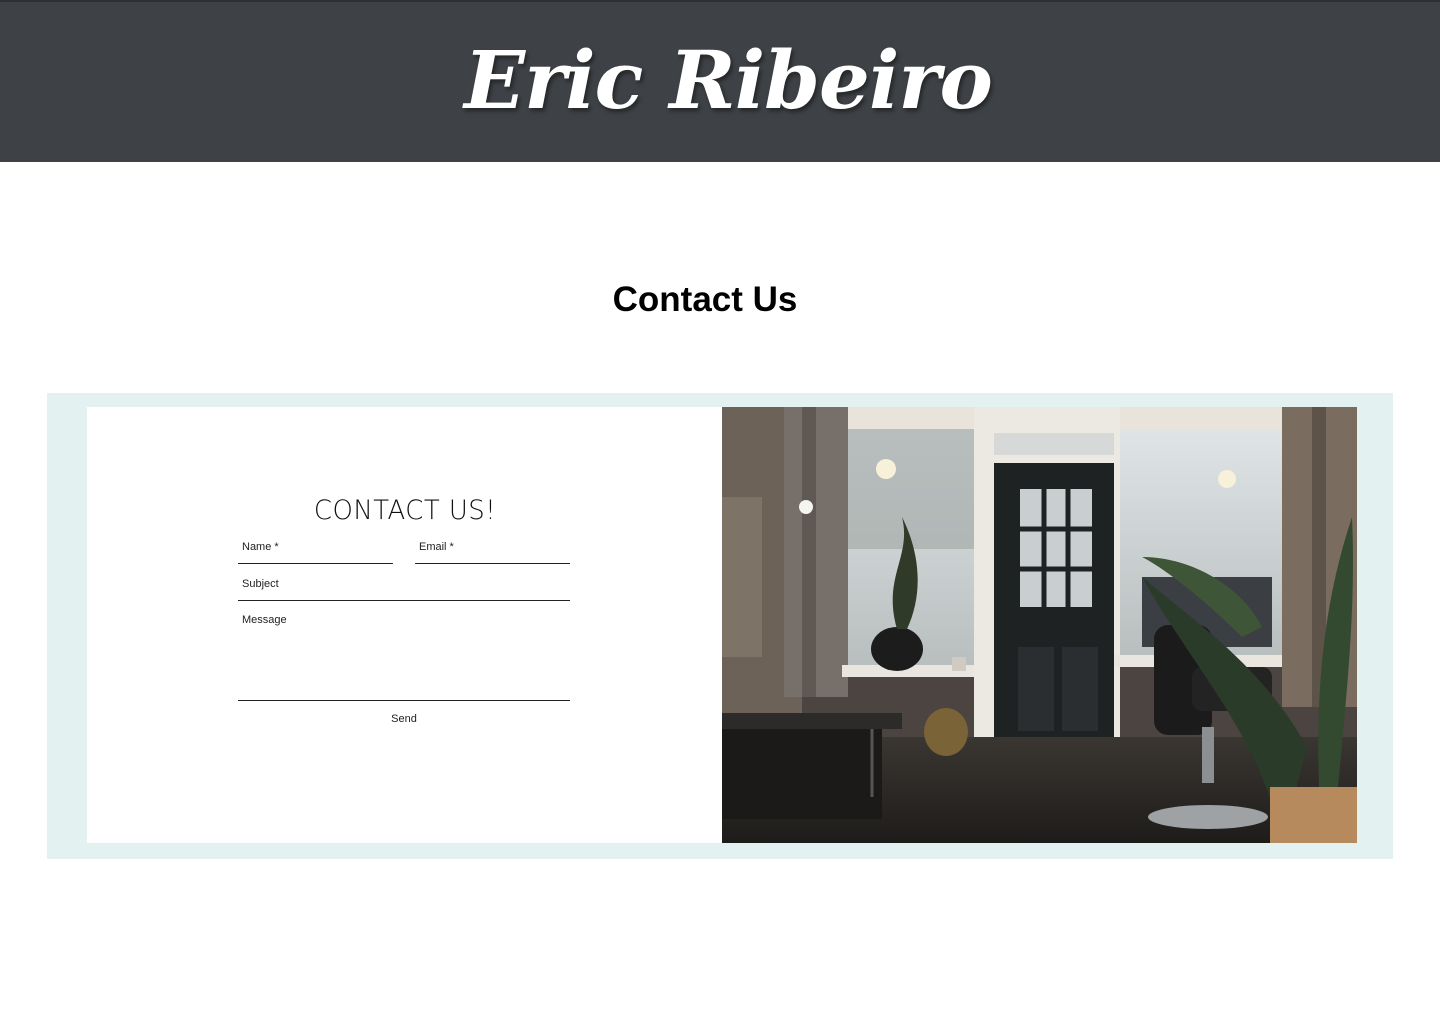 The image size is (1440, 1024). Describe the element at coordinates (404, 589) in the screenshot. I see `subject-field: Subject` at that location.